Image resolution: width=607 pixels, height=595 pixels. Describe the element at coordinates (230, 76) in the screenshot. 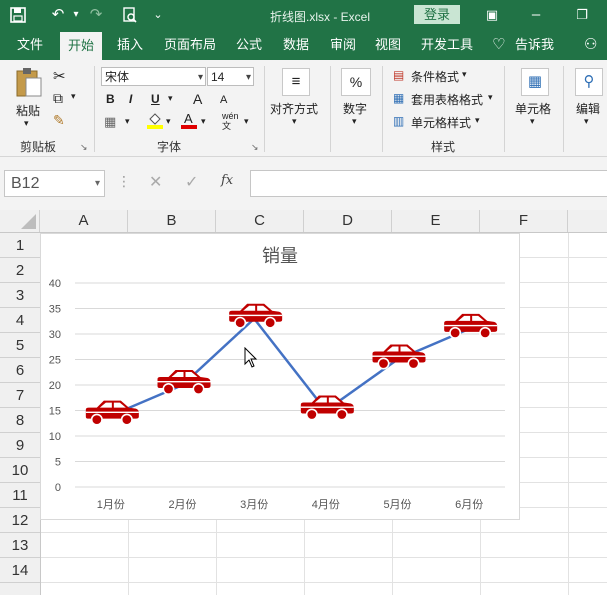

I see `font-size-combo: 14 ▾` at that location.